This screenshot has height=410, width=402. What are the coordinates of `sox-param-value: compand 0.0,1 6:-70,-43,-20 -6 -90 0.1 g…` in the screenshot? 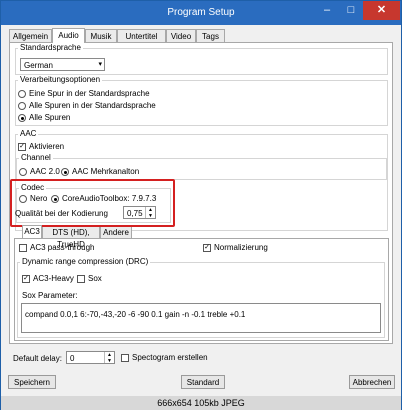 It's located at (135, 314).